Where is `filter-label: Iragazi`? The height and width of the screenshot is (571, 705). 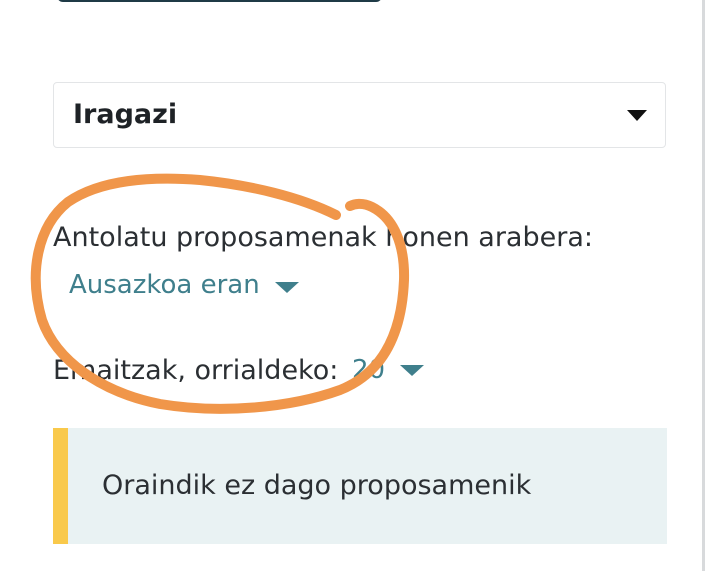 filter-label: Iragazi is located at coordinates (125, 114).